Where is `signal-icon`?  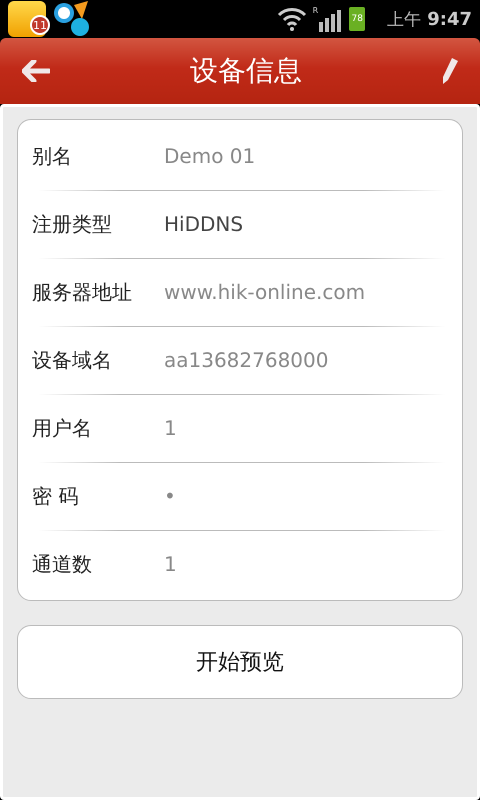
signal-icon is located at coordinates (331, 21).